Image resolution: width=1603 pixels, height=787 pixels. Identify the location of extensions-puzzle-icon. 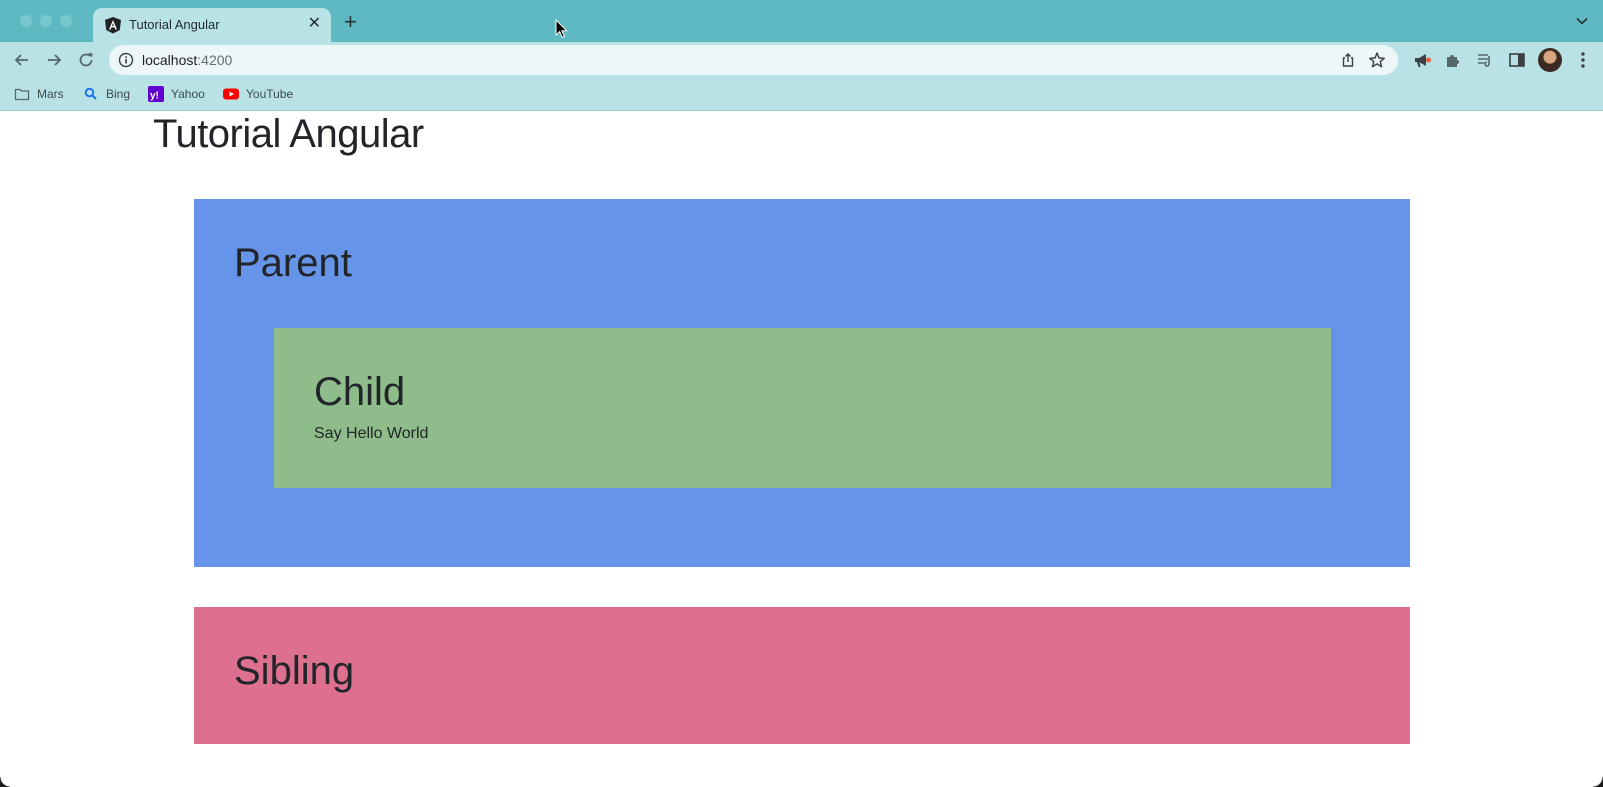
(1453, 60).